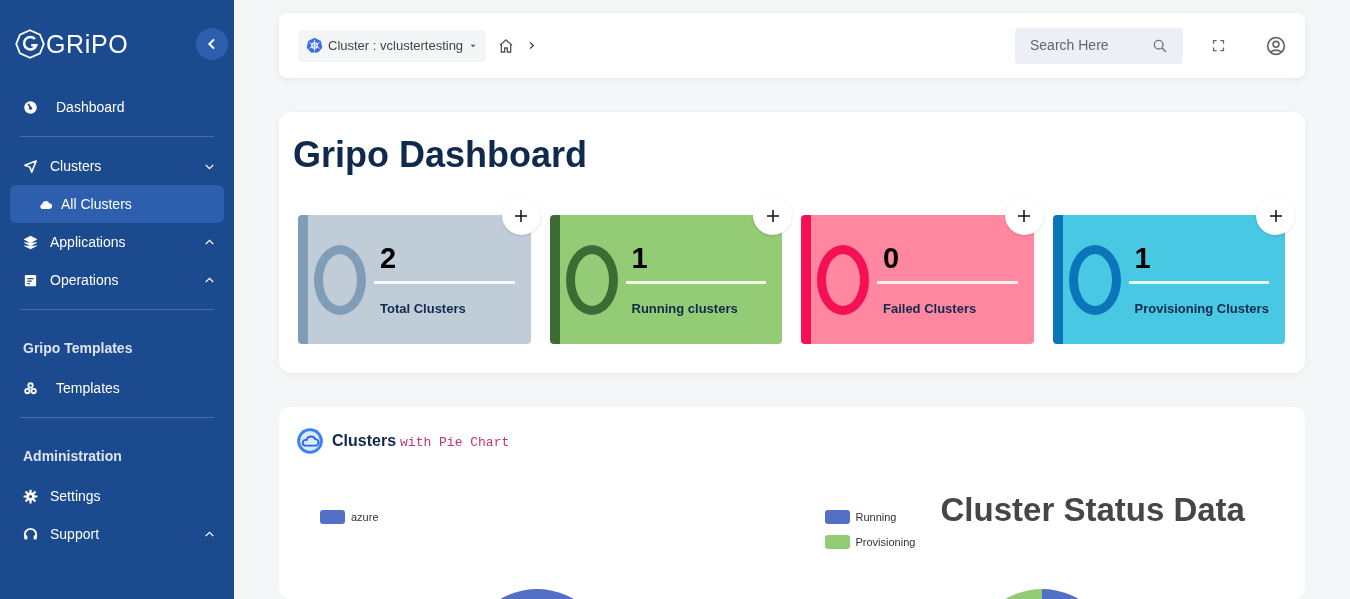  What do you see at coordinates (30, 107) in the screenshot?
I see `gauge-icon` at bounding box center [30, 107].